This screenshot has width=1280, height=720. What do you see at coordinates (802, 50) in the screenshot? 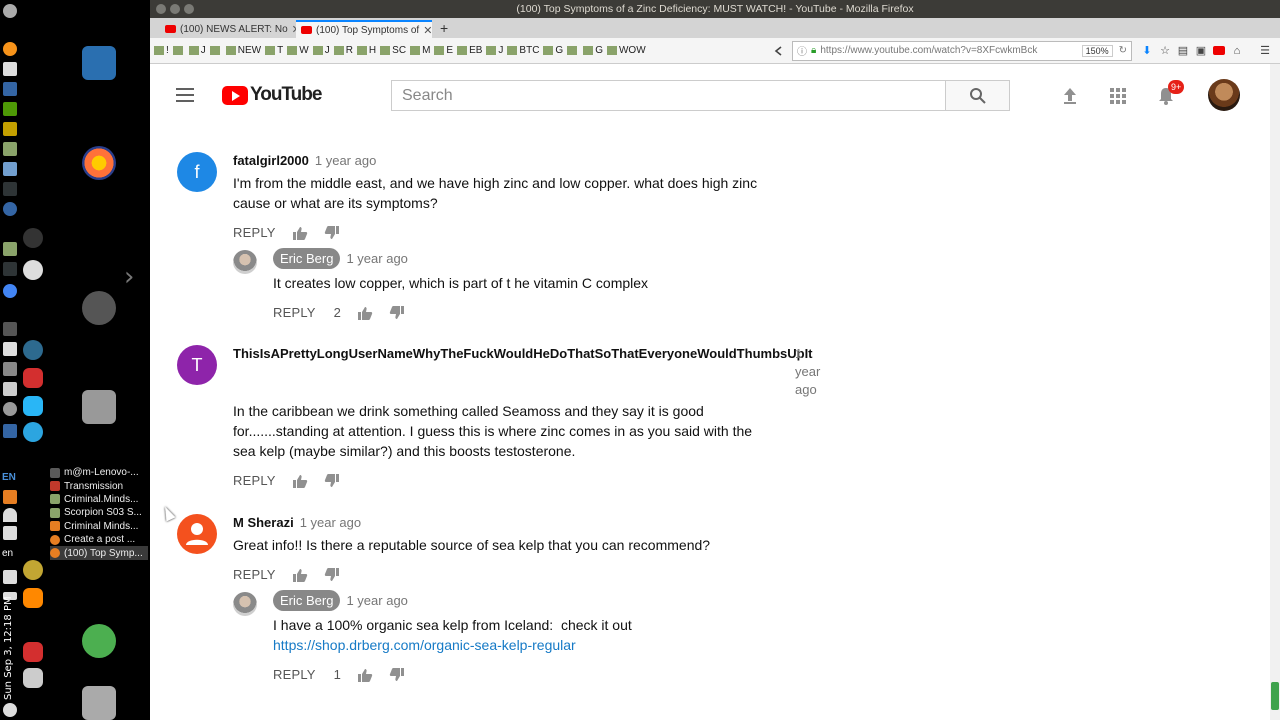
I see `info-icon: ⓘ` at bounding box center [802, 50].